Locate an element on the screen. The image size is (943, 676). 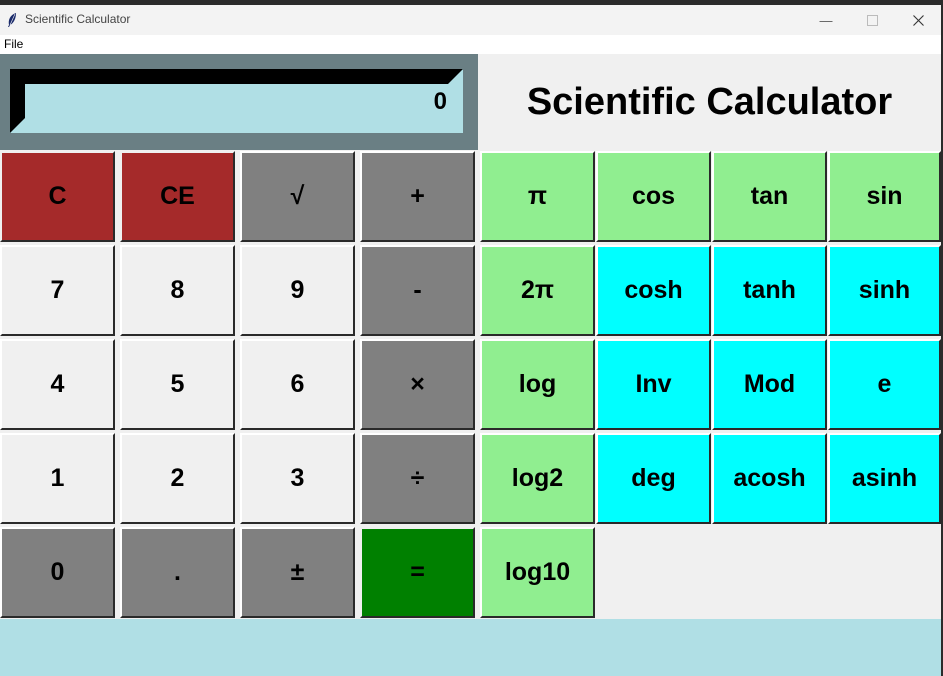
tan-button: tan is located at coordinates (769, 196).